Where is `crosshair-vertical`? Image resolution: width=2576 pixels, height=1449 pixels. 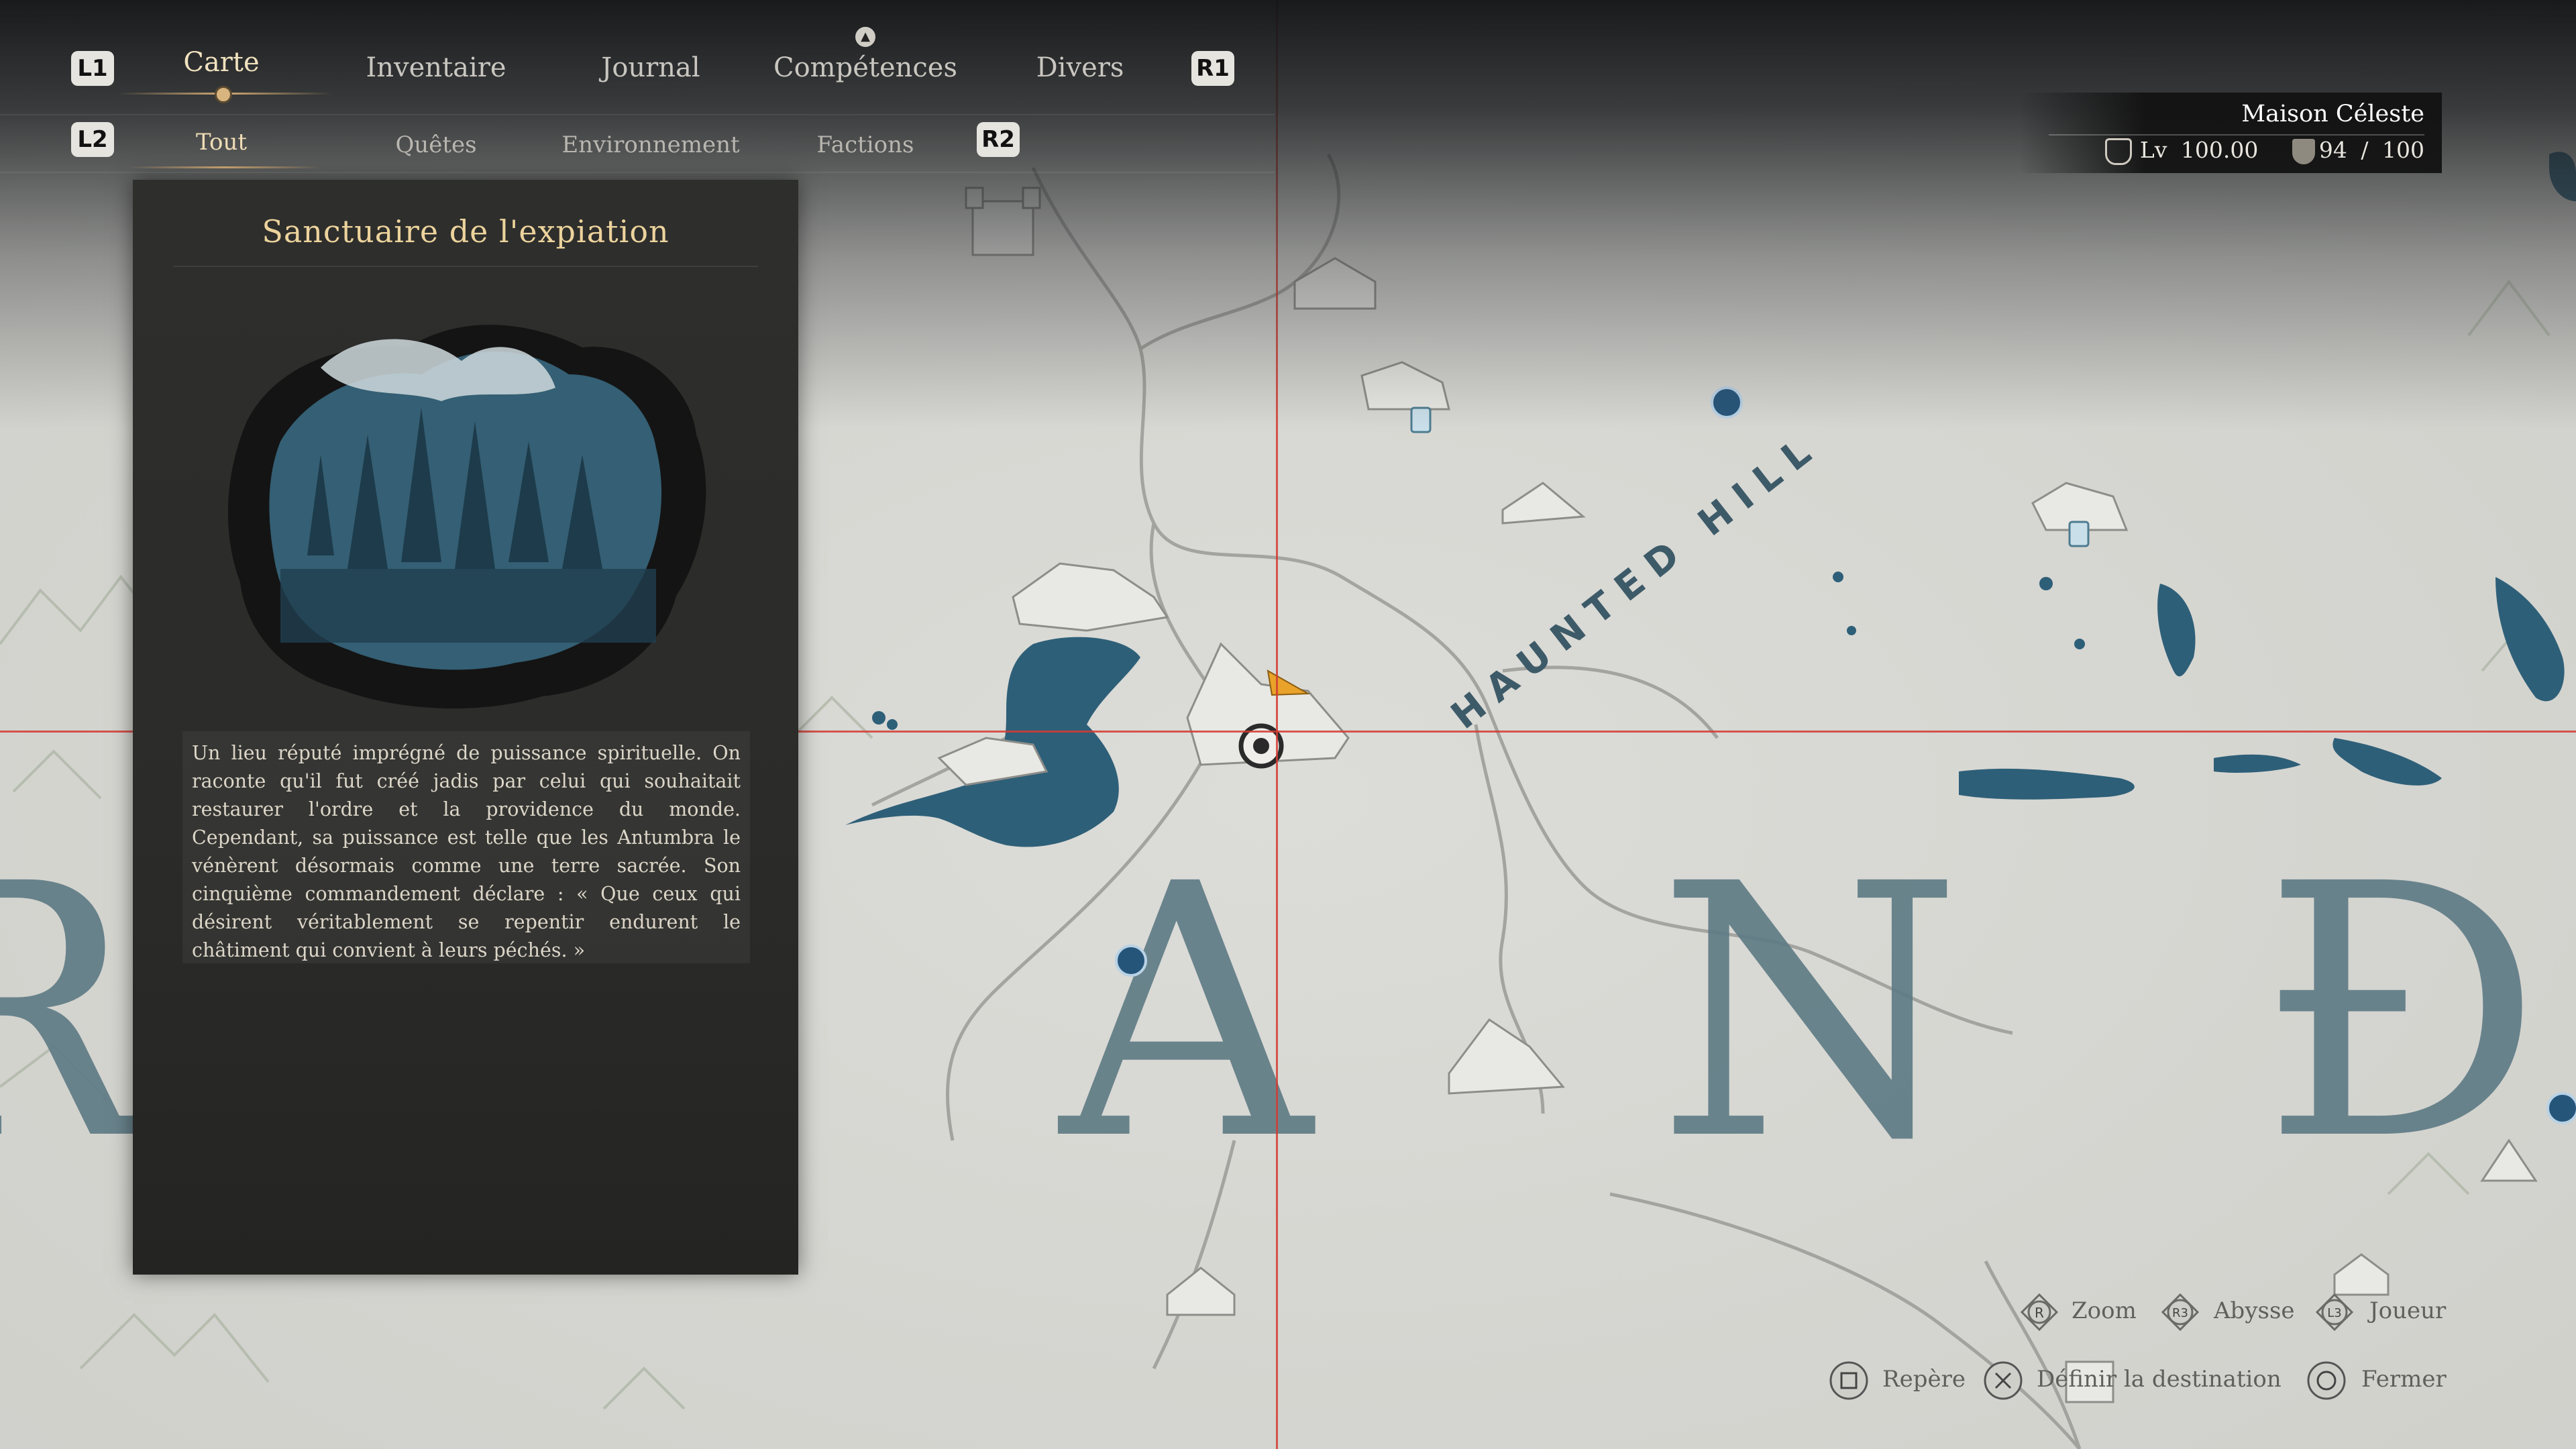 crosshair-vertical is located at coordinates (1277, 724).